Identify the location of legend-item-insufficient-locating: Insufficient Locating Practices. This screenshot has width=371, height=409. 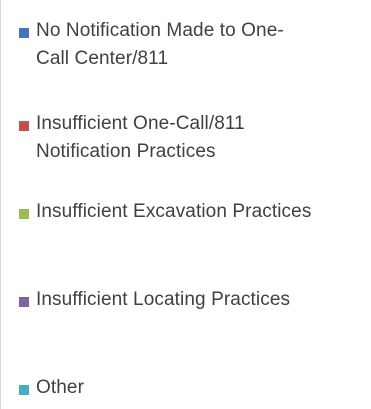
(194, 300).